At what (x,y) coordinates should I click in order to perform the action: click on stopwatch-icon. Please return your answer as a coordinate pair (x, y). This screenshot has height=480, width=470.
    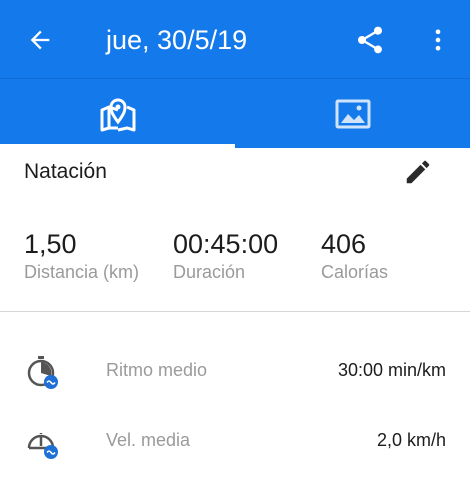
    Looking at the image, I should click on (42, 372).